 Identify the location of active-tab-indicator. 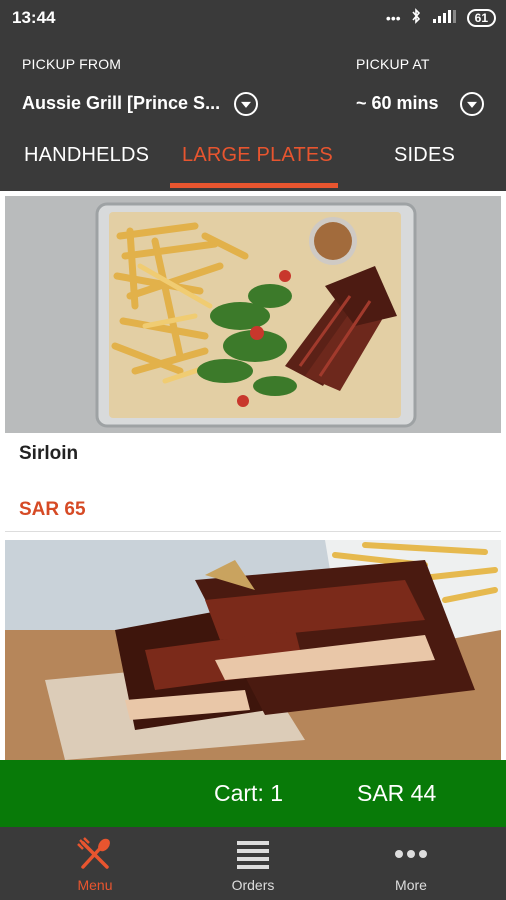
(254, 185).